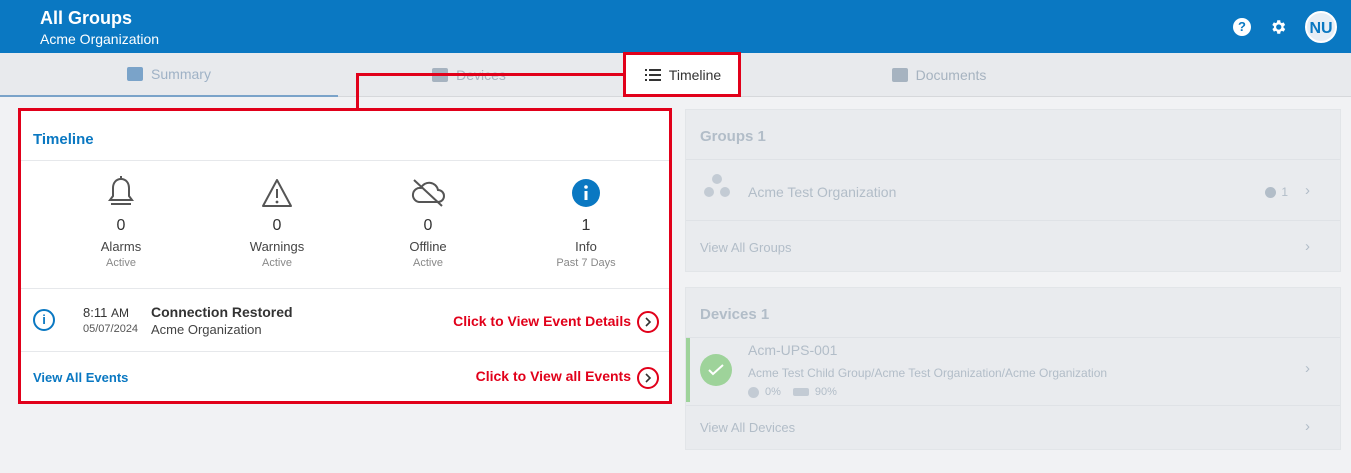  Describe the element at coordinates (951, 75) in the screenshot. I see `tab-label: Documents` at that location.